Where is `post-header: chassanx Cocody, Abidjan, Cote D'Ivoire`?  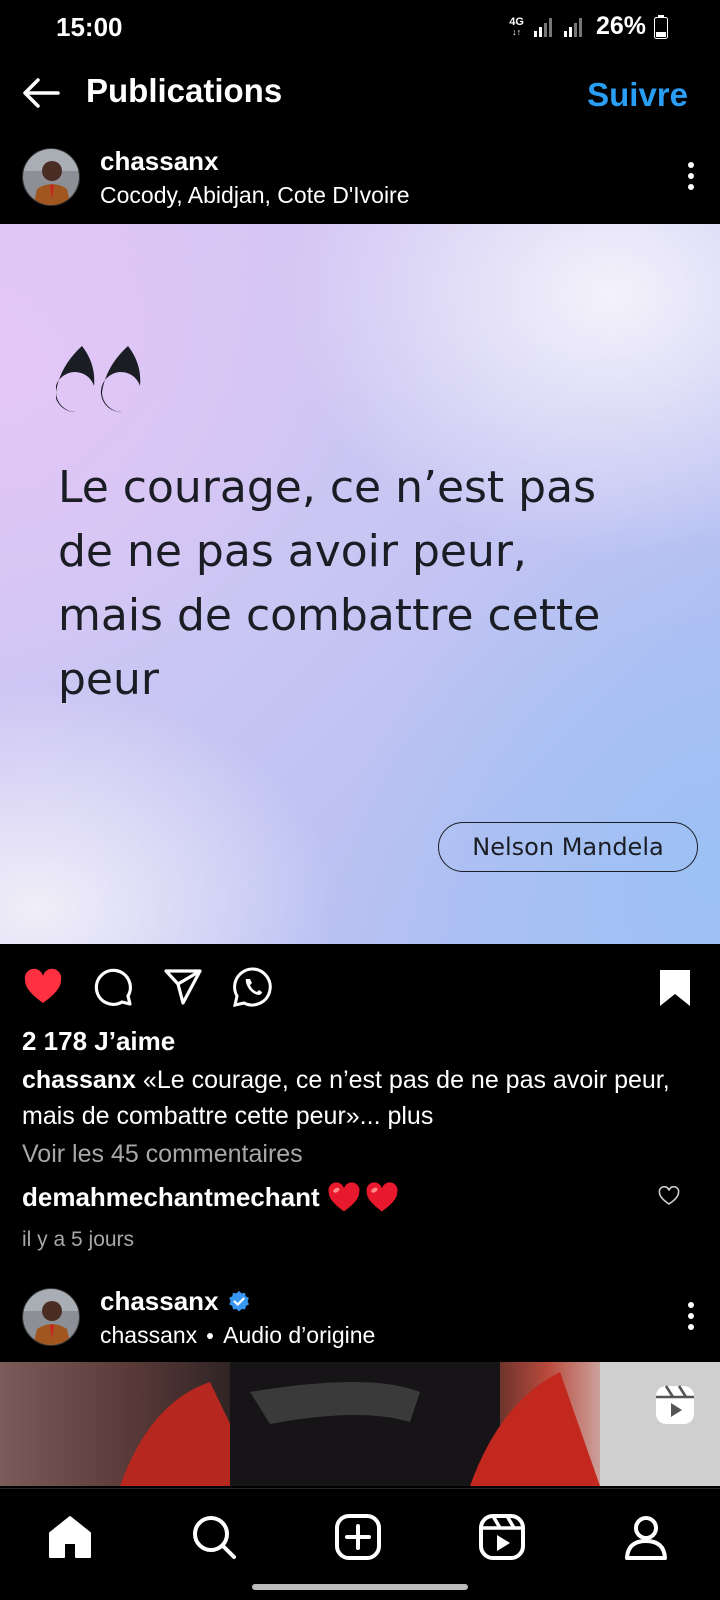 post-header: chassanx Cocody, Abidjan, Cote D'Ivoire is located at coordinates (360, 182).